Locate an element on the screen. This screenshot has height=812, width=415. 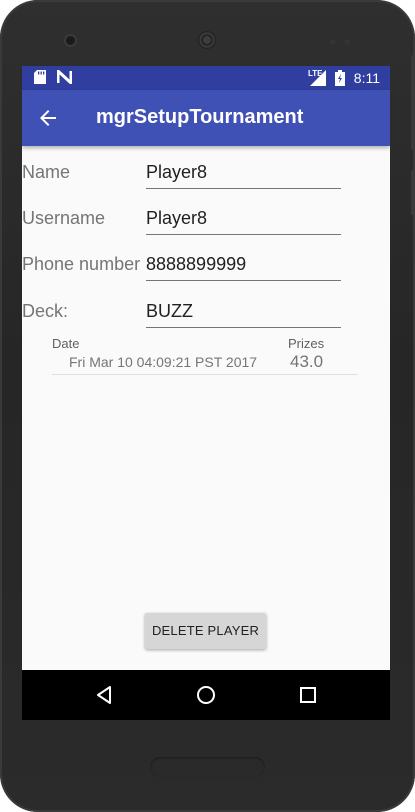
phone-label: Phone number is located at coordinates (81, 264).